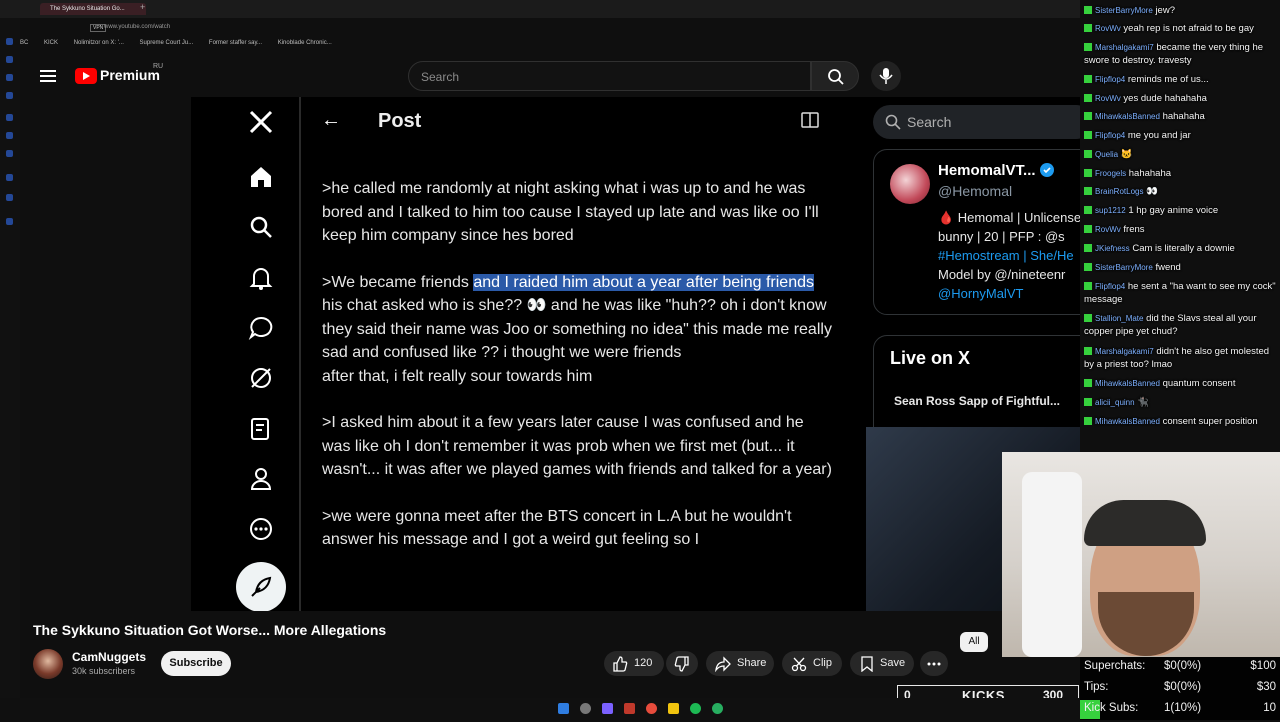  I want to click on chat-username: Flipflop4, so click(1110, 286).